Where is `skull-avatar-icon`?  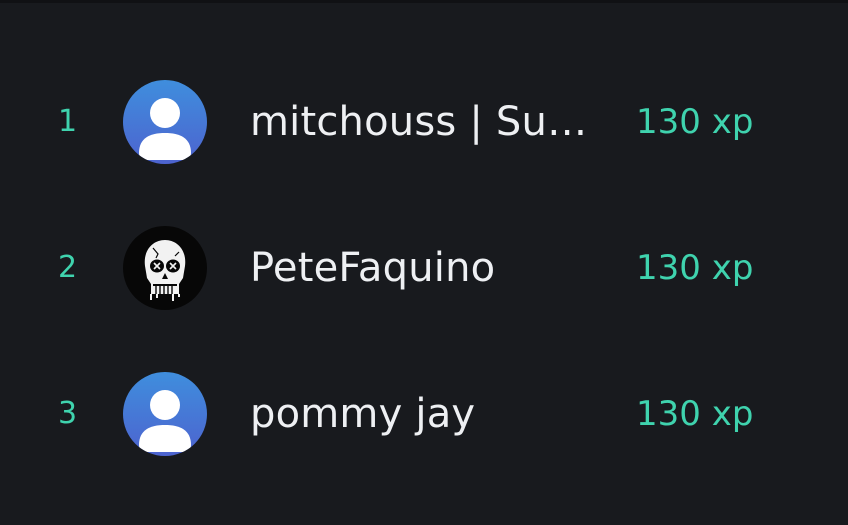
skull-avatar-icon is located at coordinates (165, 270).